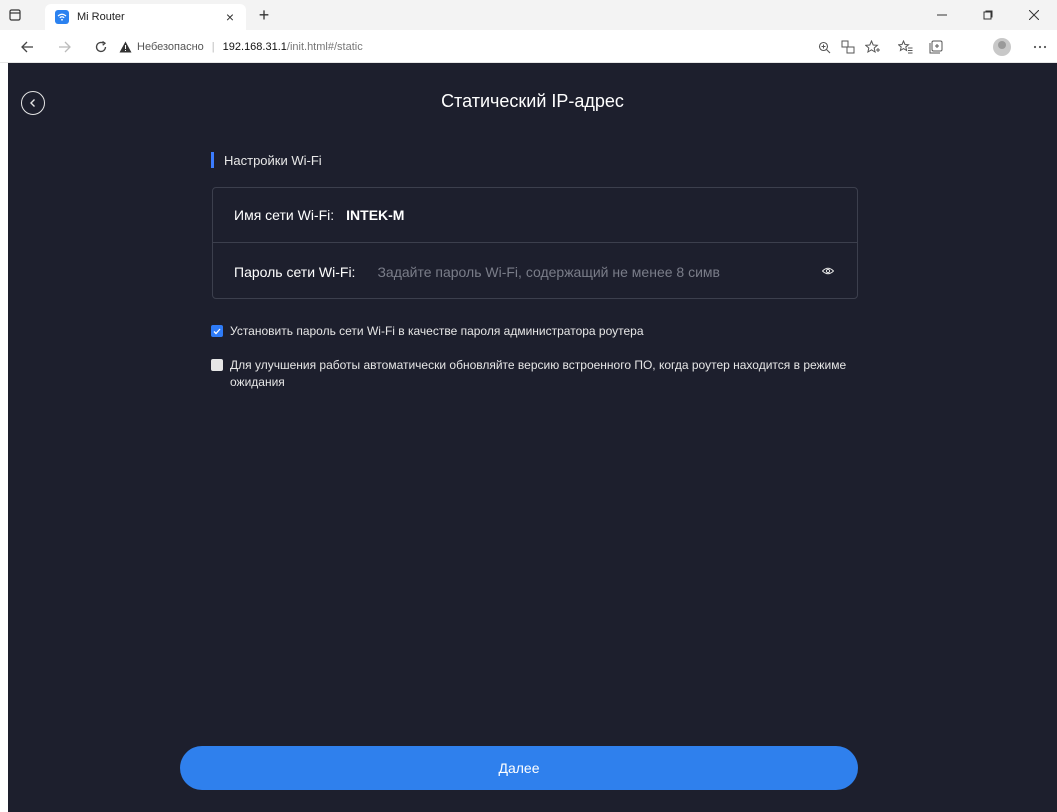 This screenshot has width=1057, height=812. I want to click on minimize-icon, so click(942, 15).